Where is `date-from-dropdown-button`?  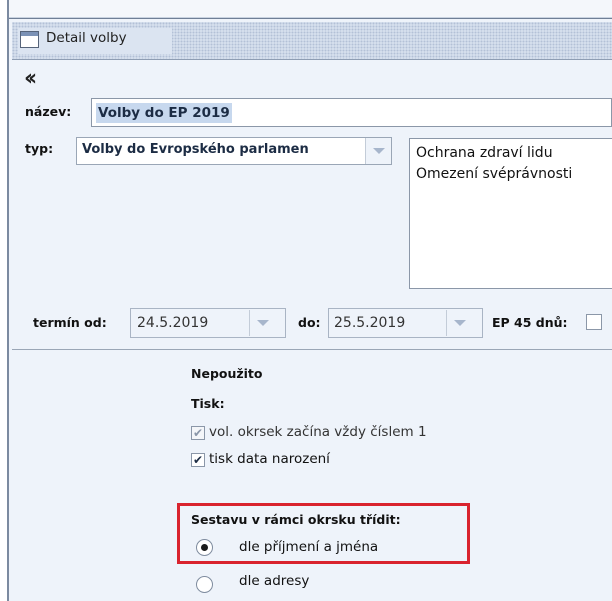 date-from-dropdown-button is located at coordinates (262, 323).